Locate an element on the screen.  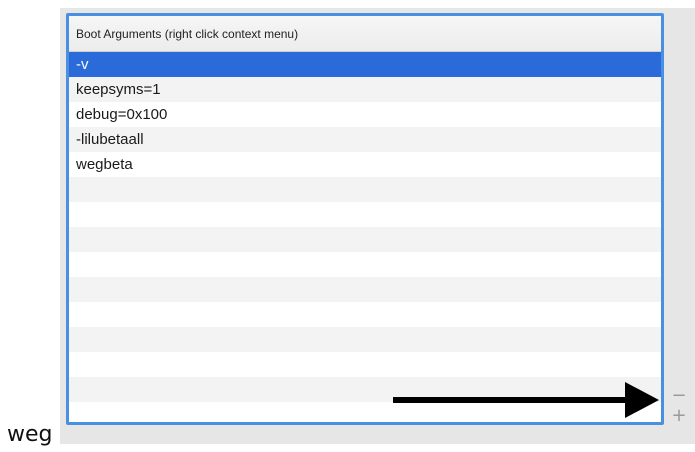
table-row: -v is located at coordinates (365, 64).